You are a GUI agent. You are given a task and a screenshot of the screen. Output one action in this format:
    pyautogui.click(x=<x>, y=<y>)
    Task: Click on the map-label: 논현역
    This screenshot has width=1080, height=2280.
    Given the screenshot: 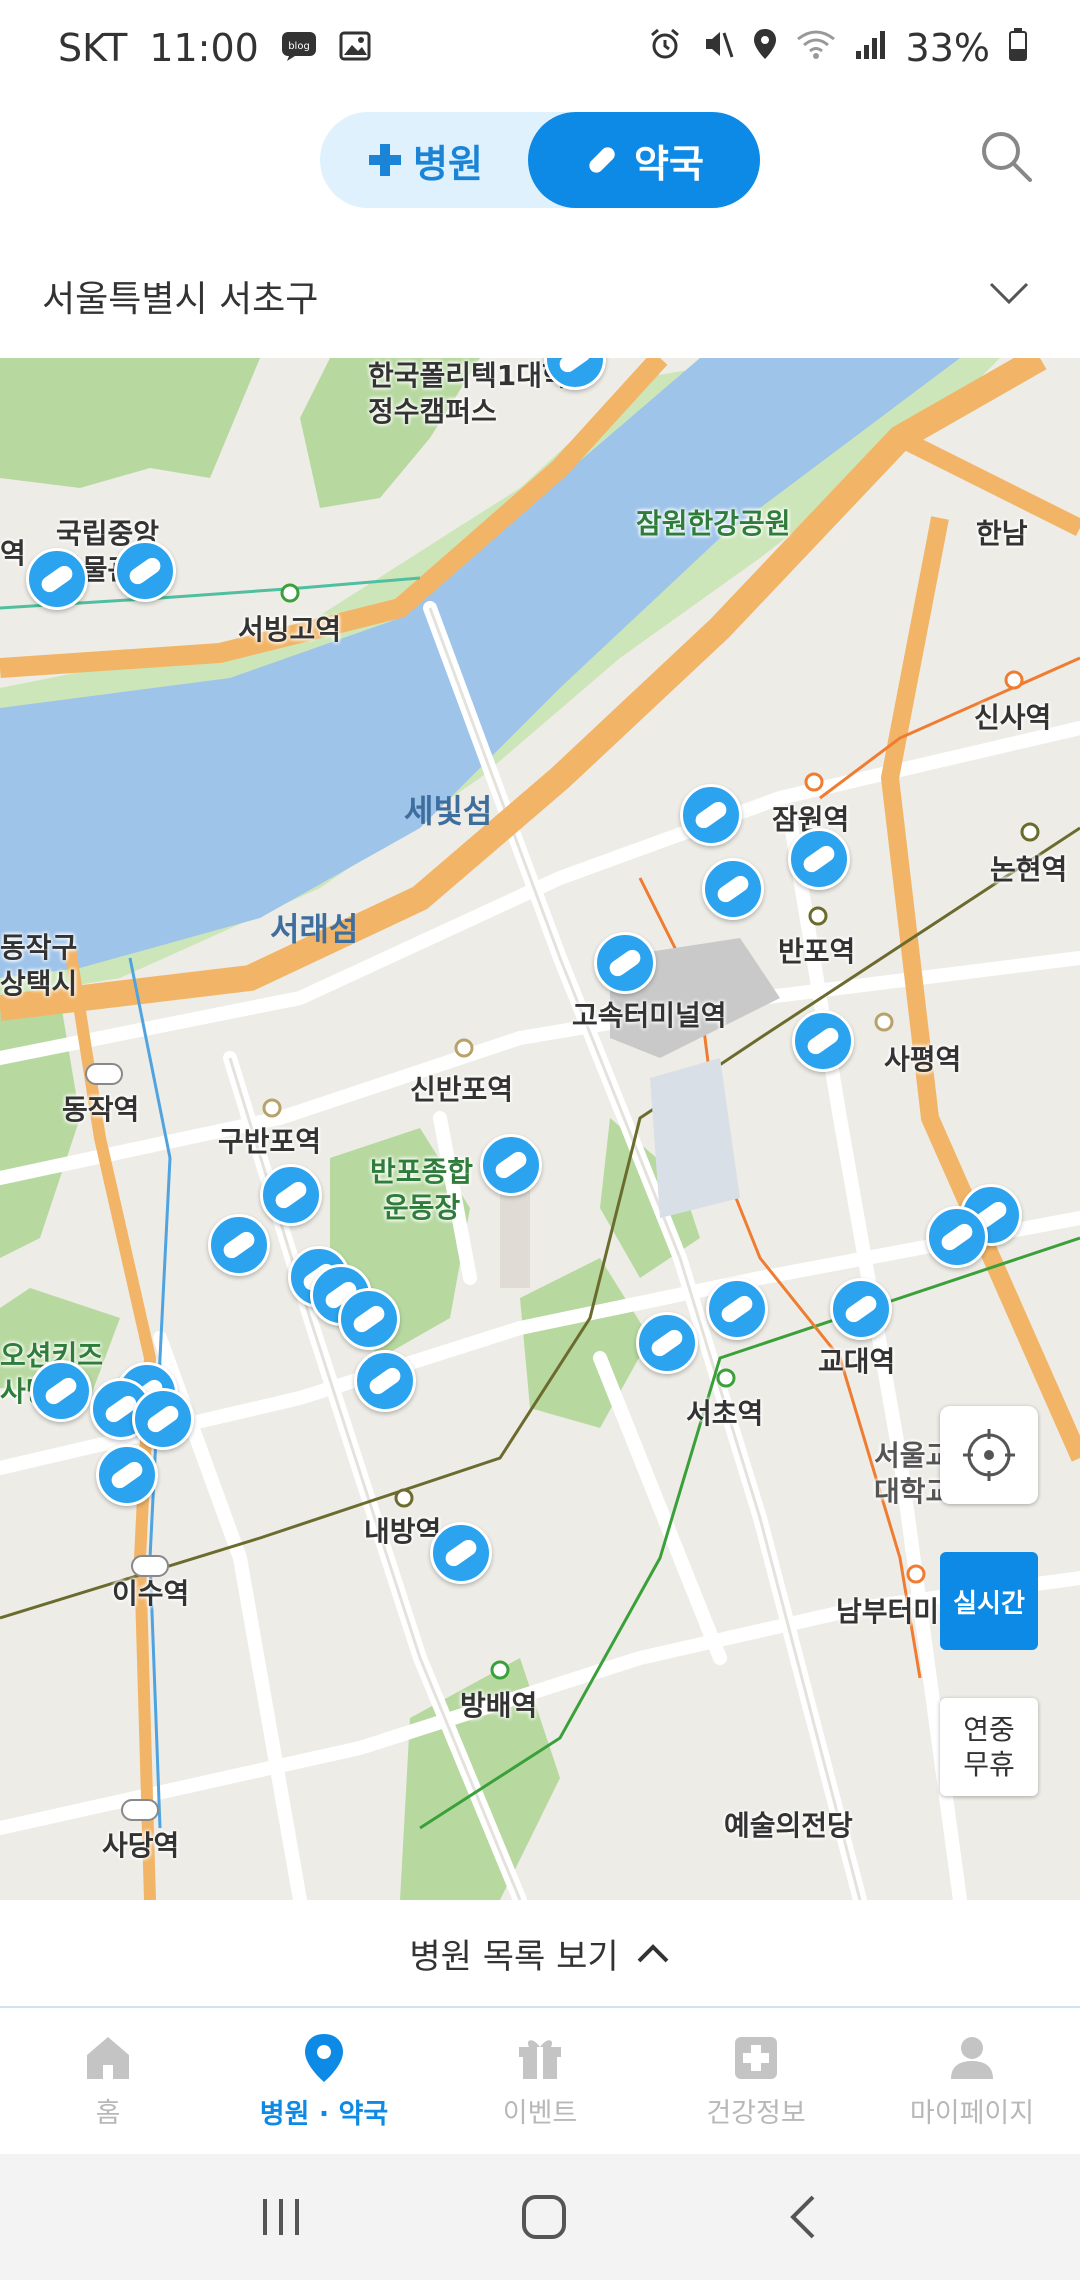 What is the action you would take?
    pyautogui.click(x=1029, y=869)
    